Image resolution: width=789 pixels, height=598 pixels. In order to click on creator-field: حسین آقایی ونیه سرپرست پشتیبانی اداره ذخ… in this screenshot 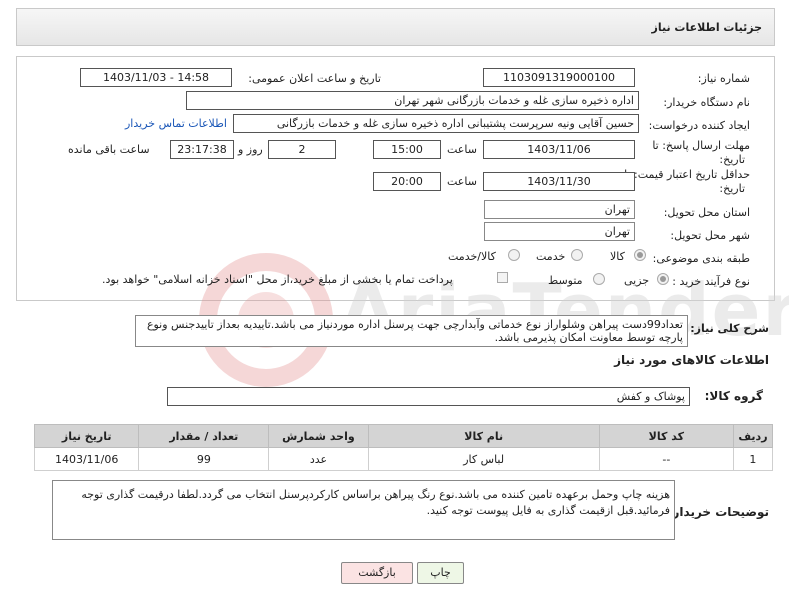, I will do `click(436, 123)`.